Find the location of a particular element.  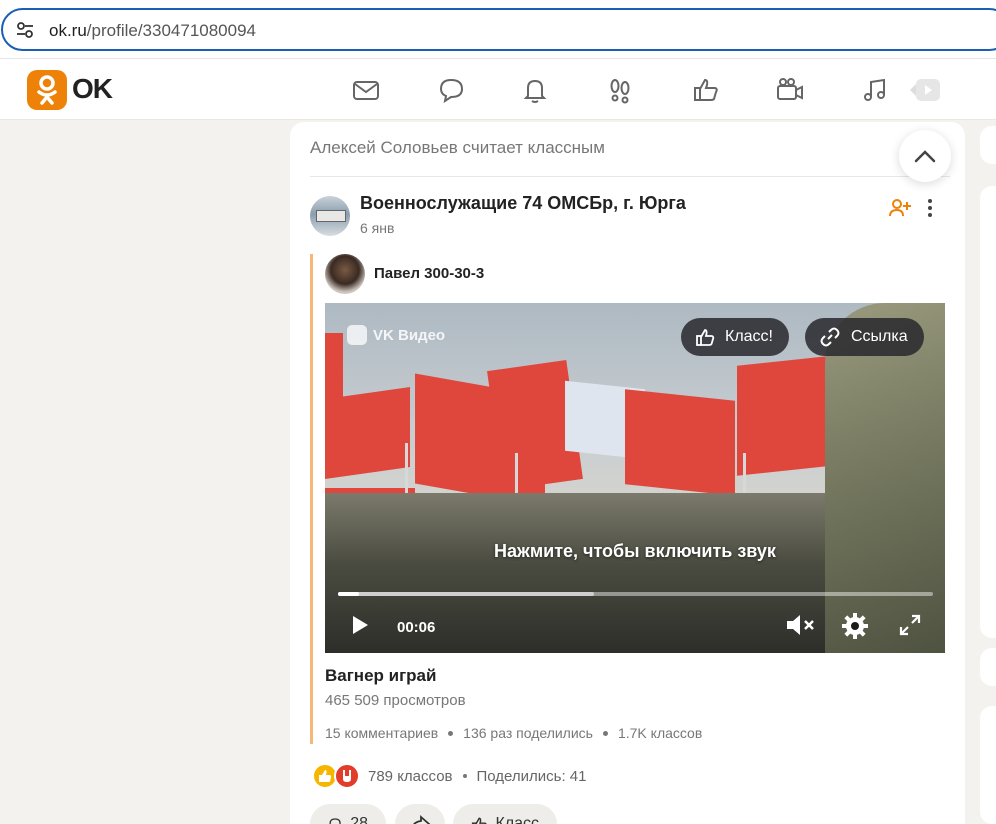

author-name: Павел 300-30-3 is located at coordinates (429, 273).